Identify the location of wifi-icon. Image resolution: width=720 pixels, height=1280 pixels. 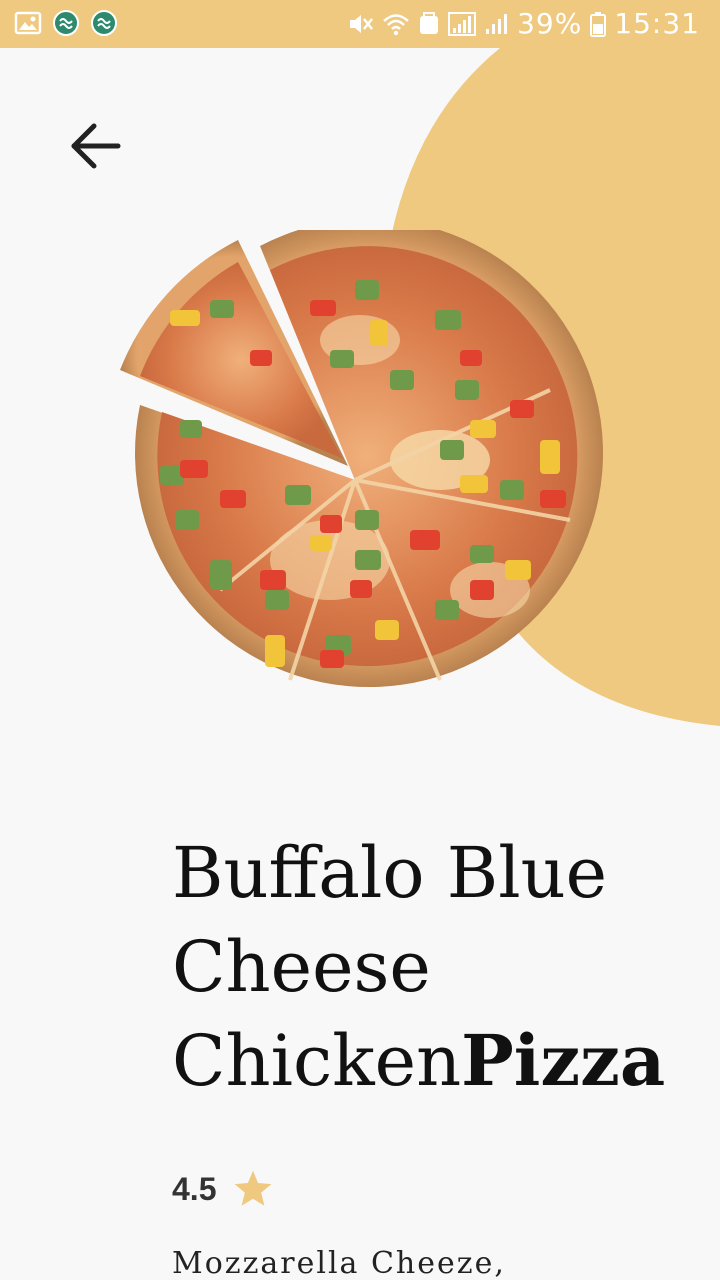
(396, 24).